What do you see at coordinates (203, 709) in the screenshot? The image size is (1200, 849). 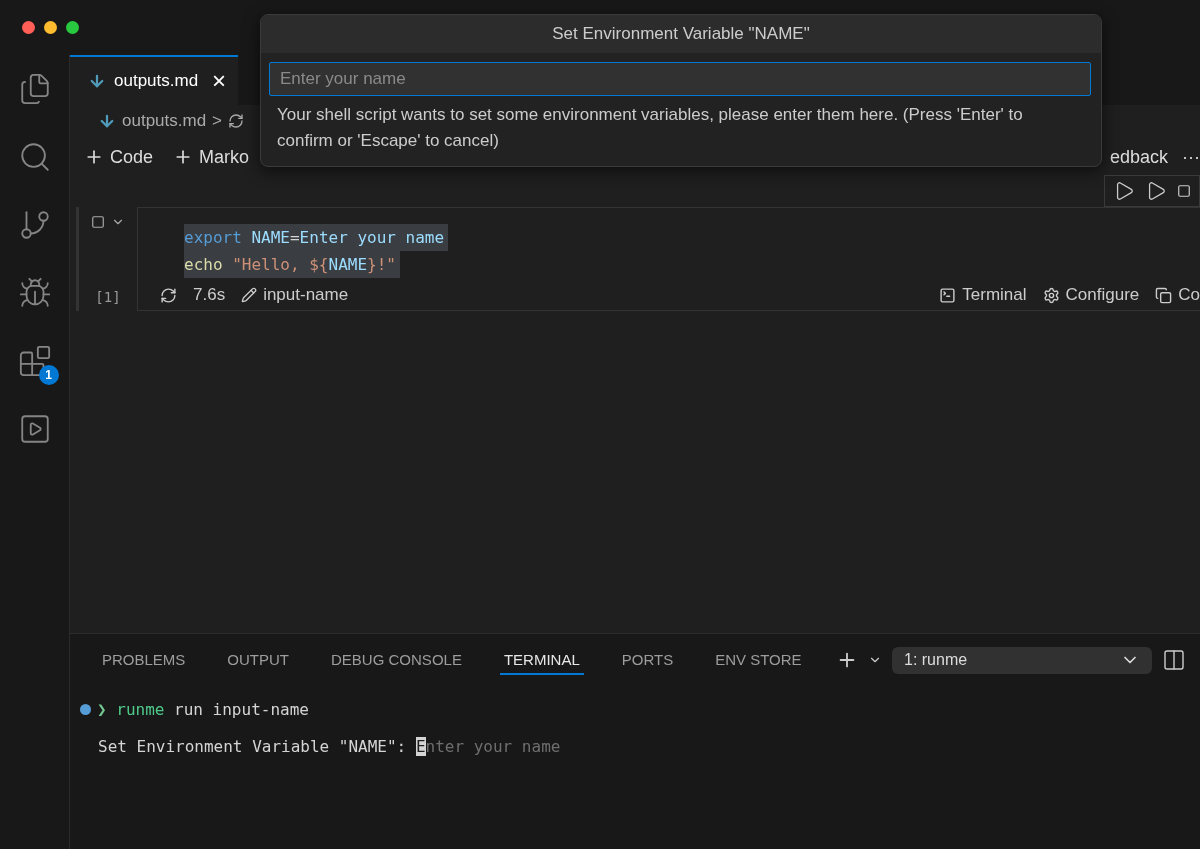 I see `terminal-line: ❯ runme run input-name` at bounding box center [203, 709].